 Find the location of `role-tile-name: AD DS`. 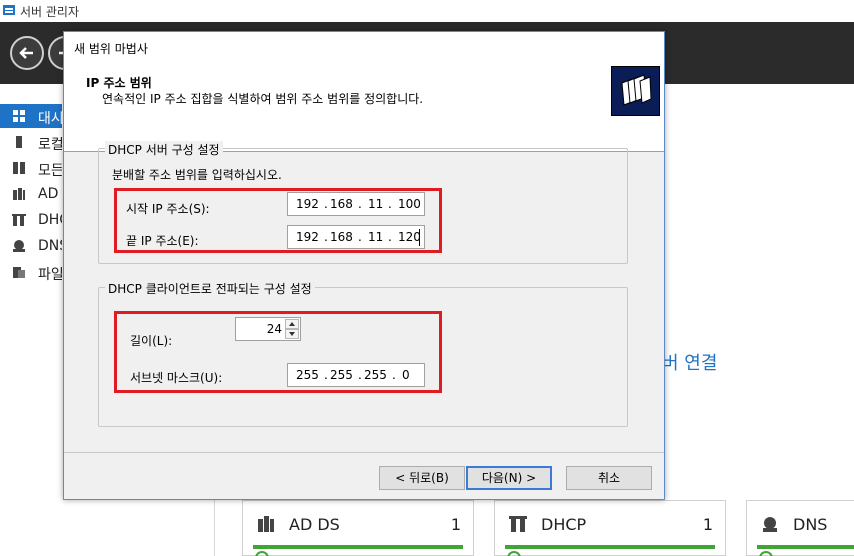

role-tile-name: AD DS is located at coordinates (314, 524).